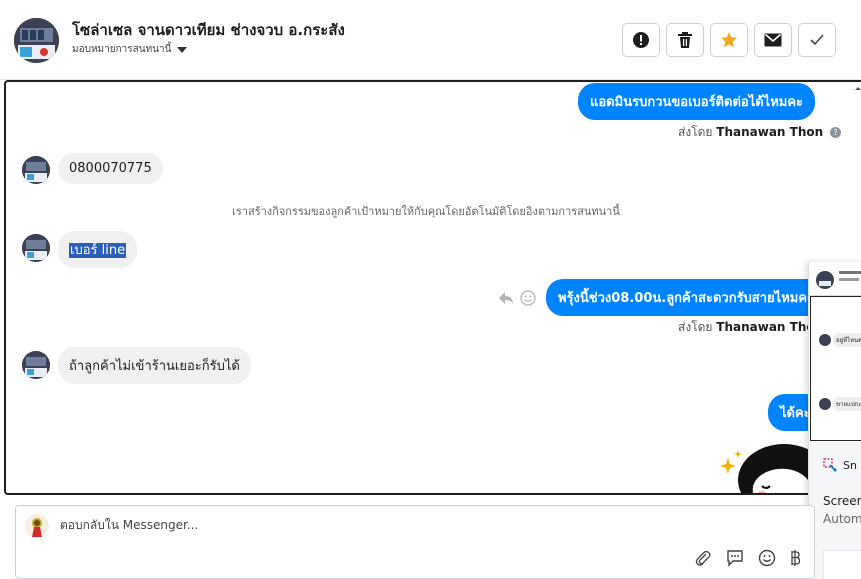  What do you see at coordinates (182, 49) in the screenshot?
I see `caret-down-icon` at bounding box center [182, 49].